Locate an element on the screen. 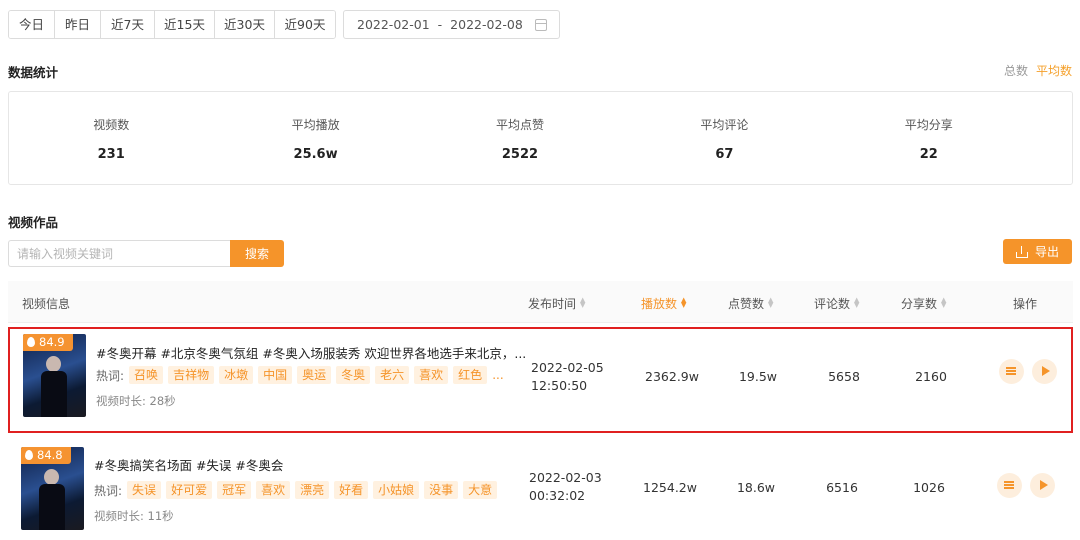 This screenshot has height=540, width=1080. hotword-tag: 冠军 is located at coordinates (234, 490).